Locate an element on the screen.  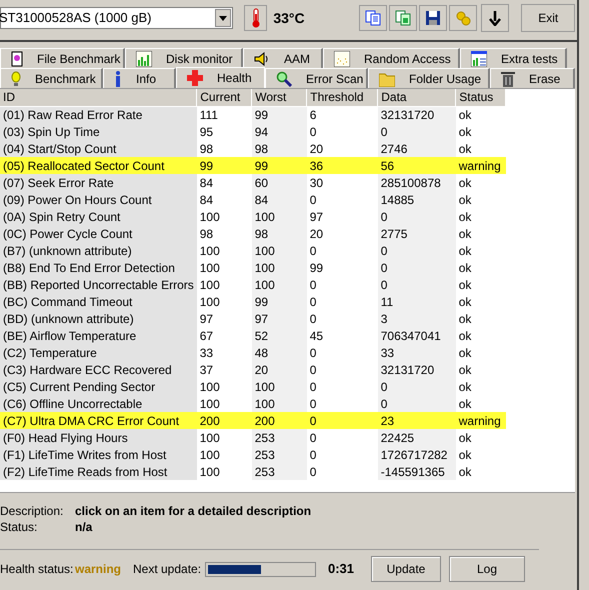
description-text: click on an item for a detailed description is located at coordinates (193, 511).